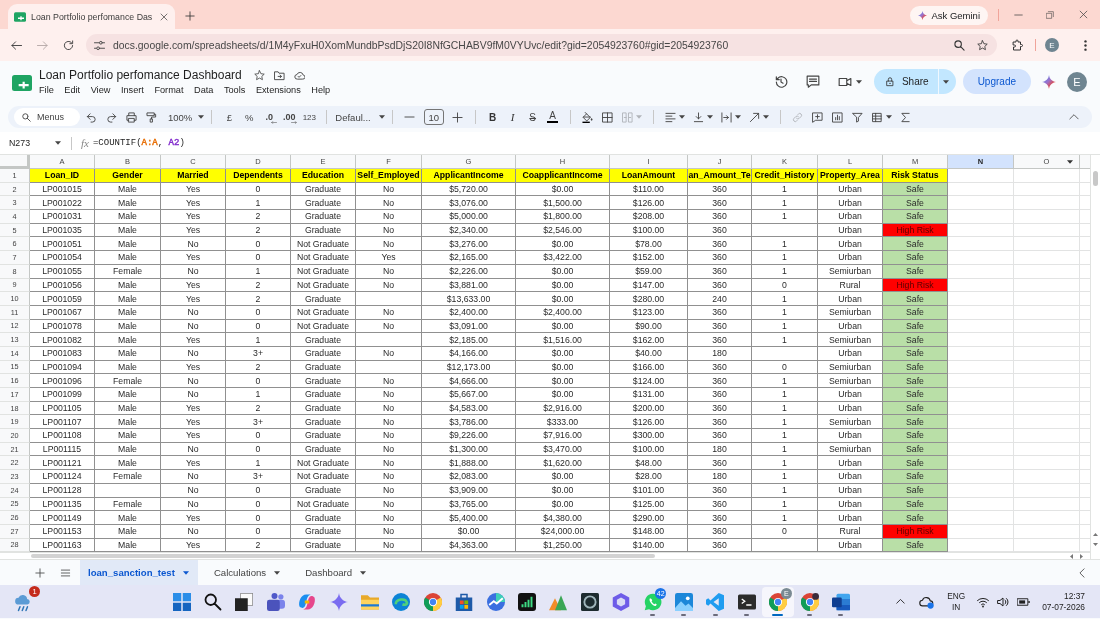 Image resolution: width=1100 pixels, height=619 pixels. I want to click on swirl-circle-icon, so click(401, 601).